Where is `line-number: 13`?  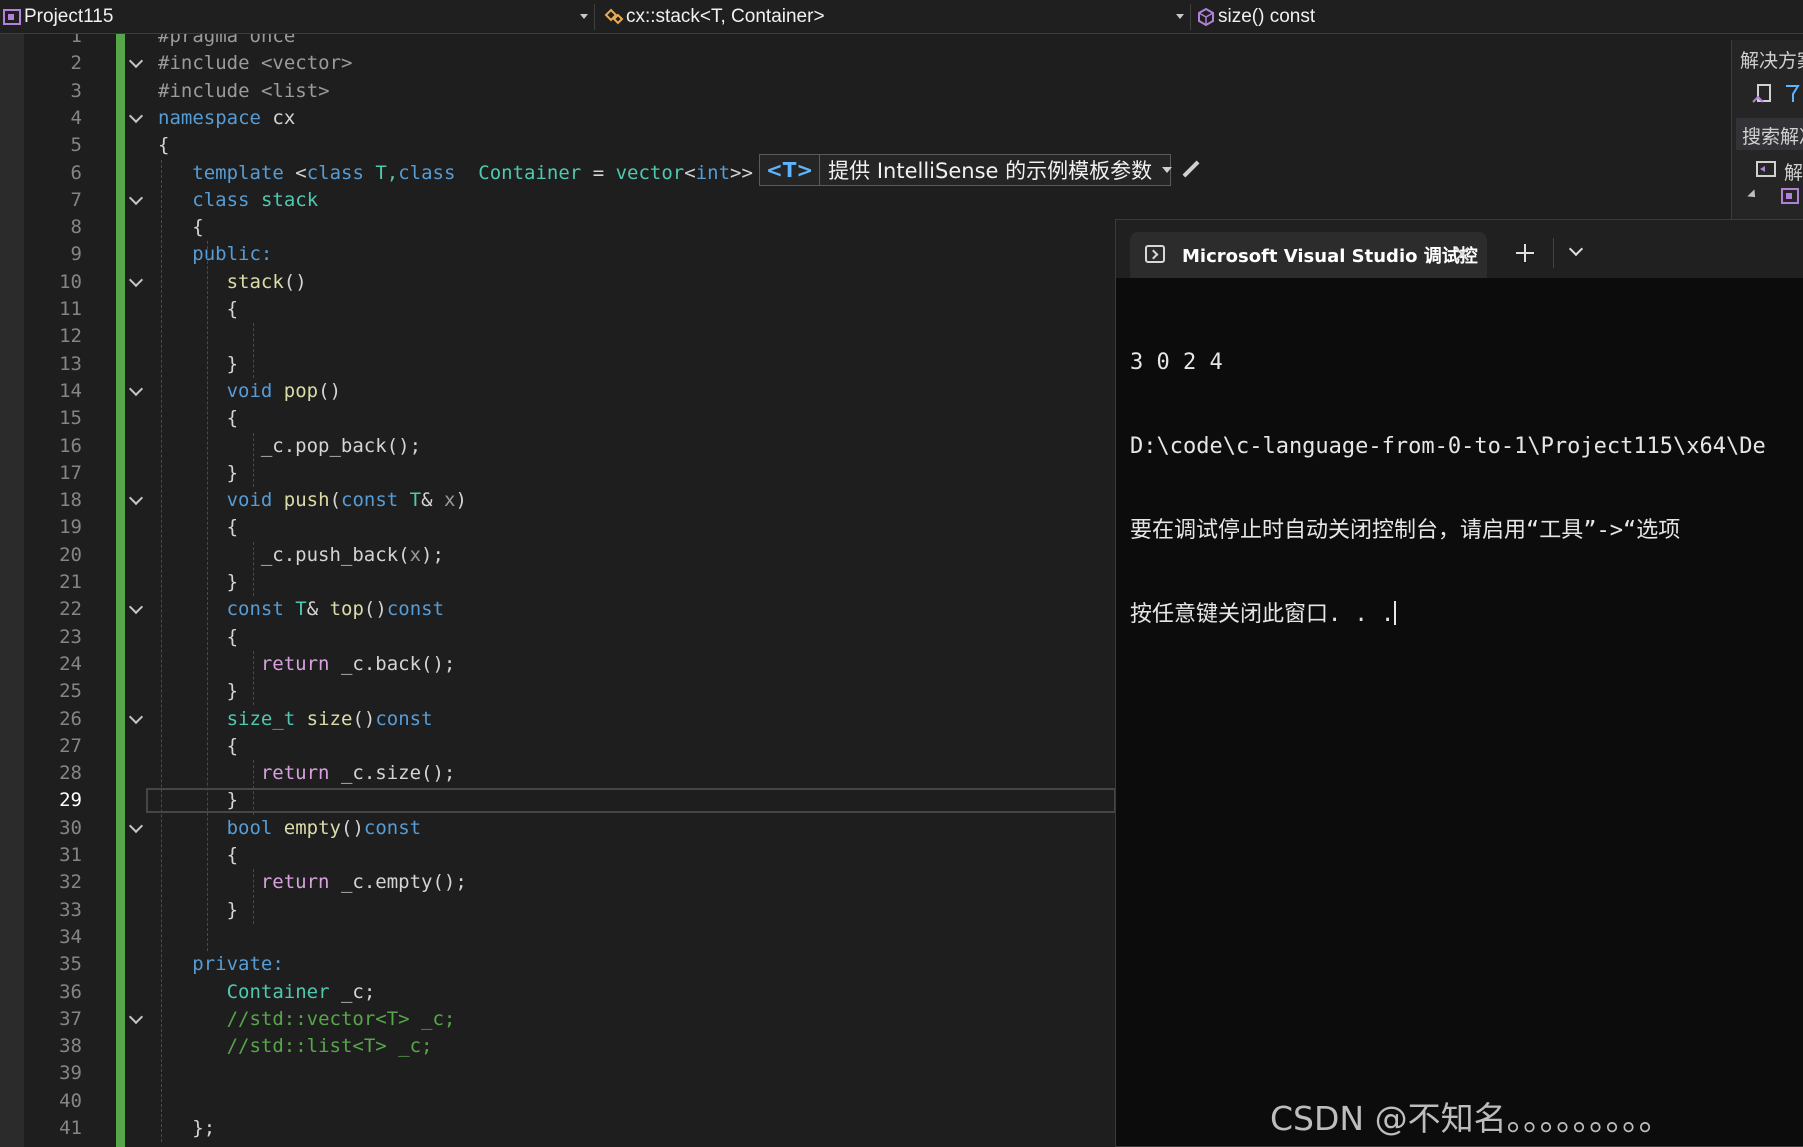
line-number: 13 is located at coordinates (70, 363).